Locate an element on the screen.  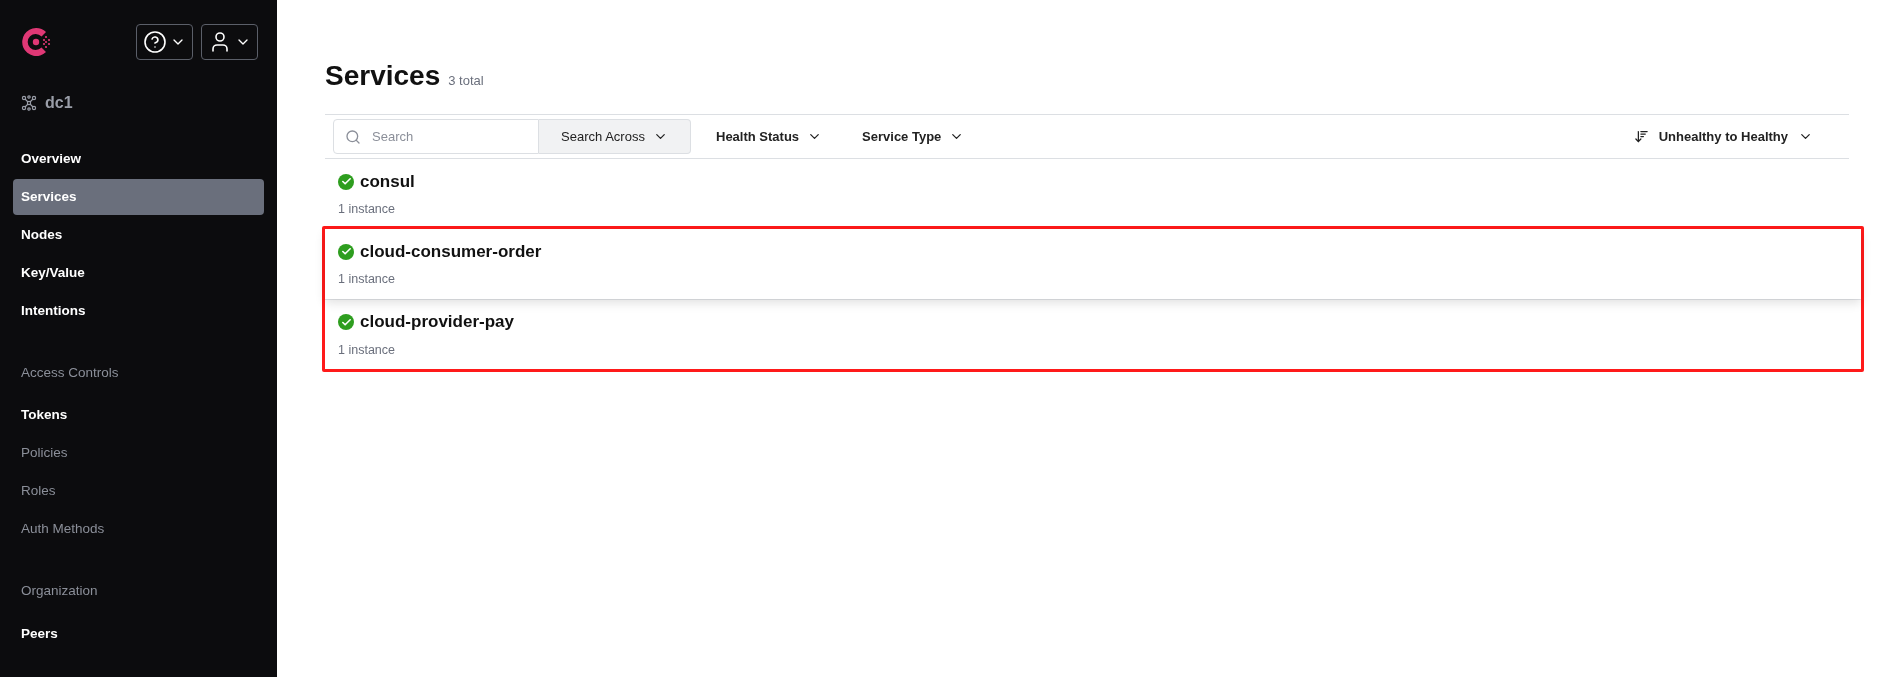
user-menu-button is located at coordinates (229, 42).